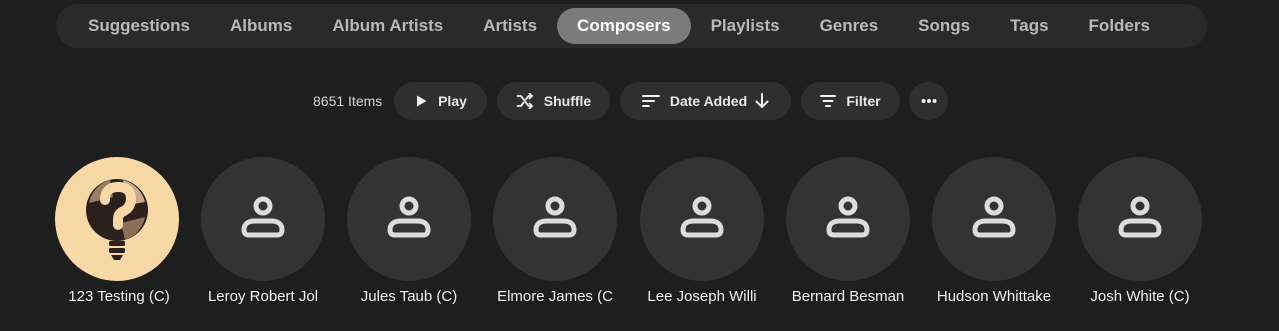  I want to click on composer-card: Hudson Whittake, so click(994, 231).